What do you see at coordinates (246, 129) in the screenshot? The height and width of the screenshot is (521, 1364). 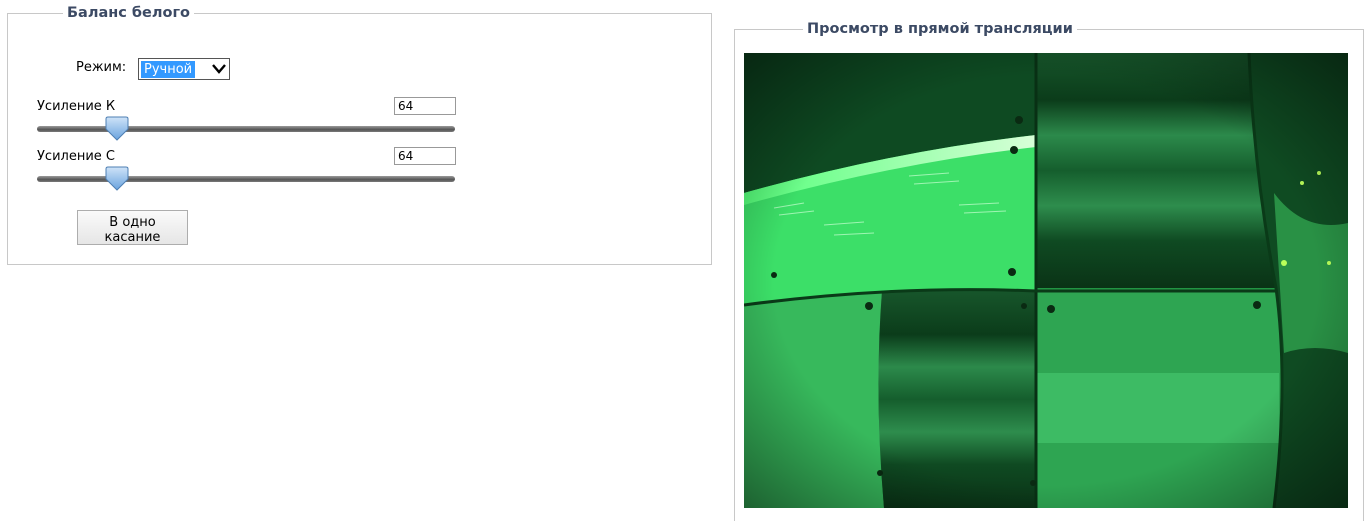 I see `gain-r-slider-track` at bounding box center [246, 129].